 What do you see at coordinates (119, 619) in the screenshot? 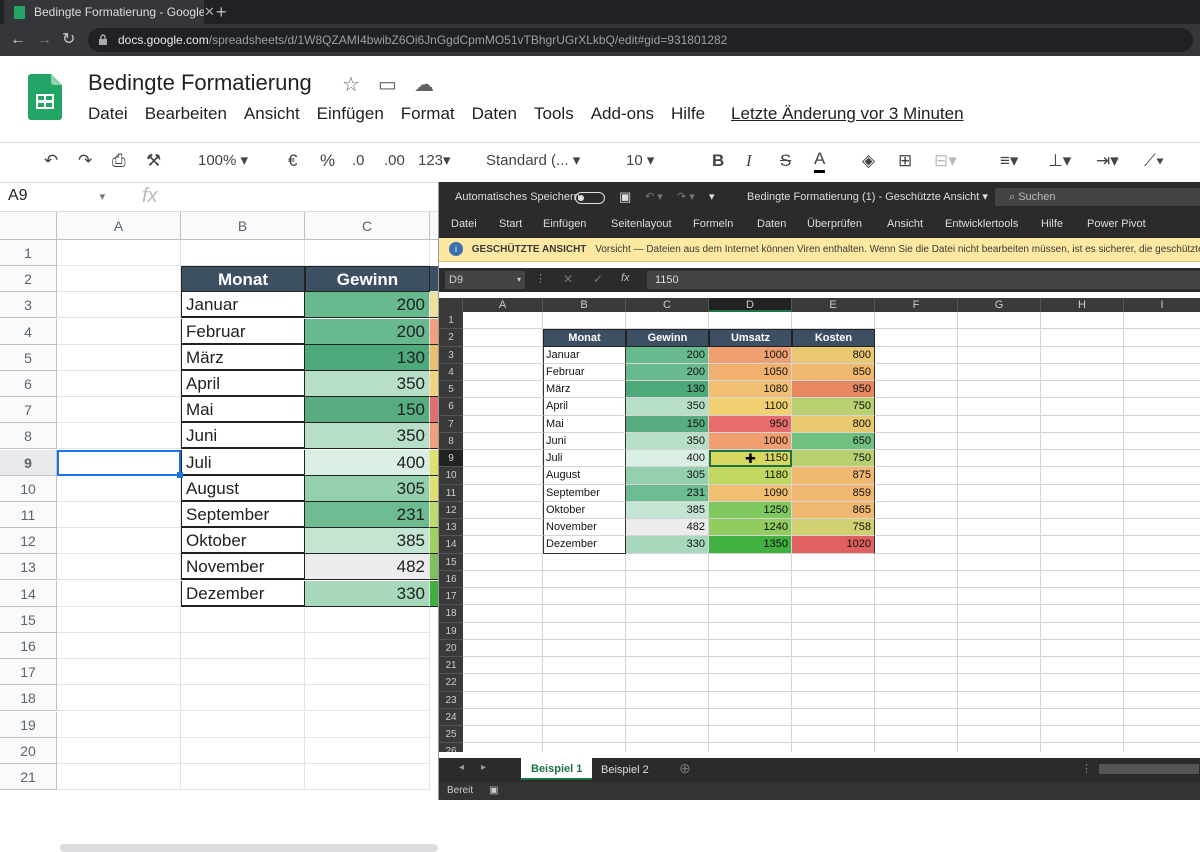
I see `cell-a15` at bounding box center [119, 619].